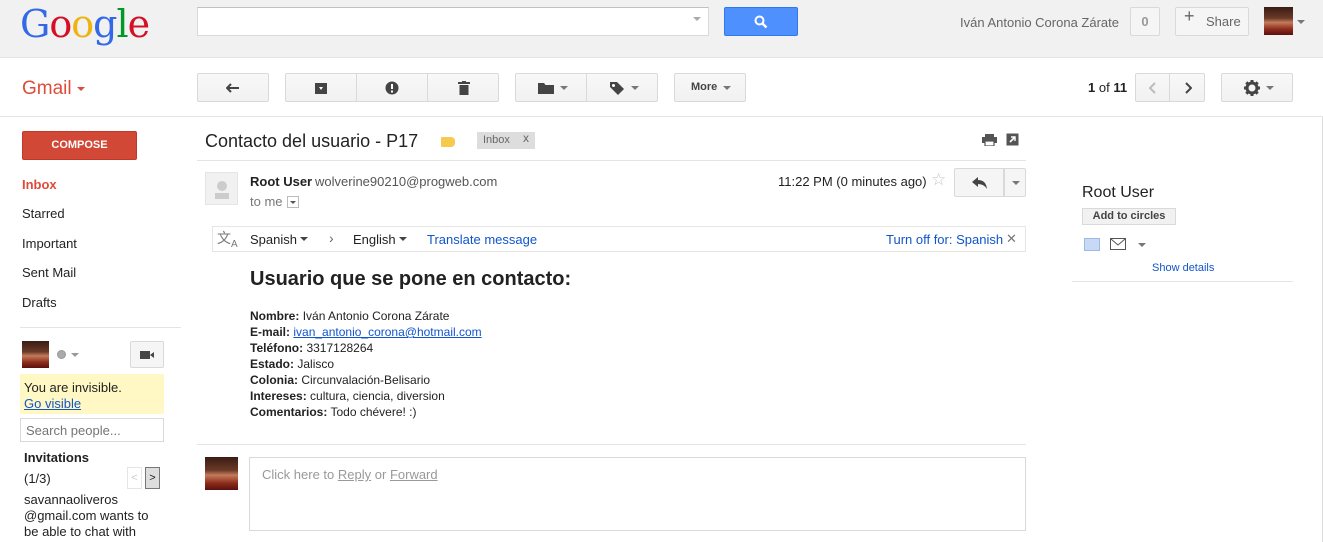 This screenshot has height=542, width=1323. I want to click on account-name: Iván Antonio Corona Zárate, so click(1039, 22).